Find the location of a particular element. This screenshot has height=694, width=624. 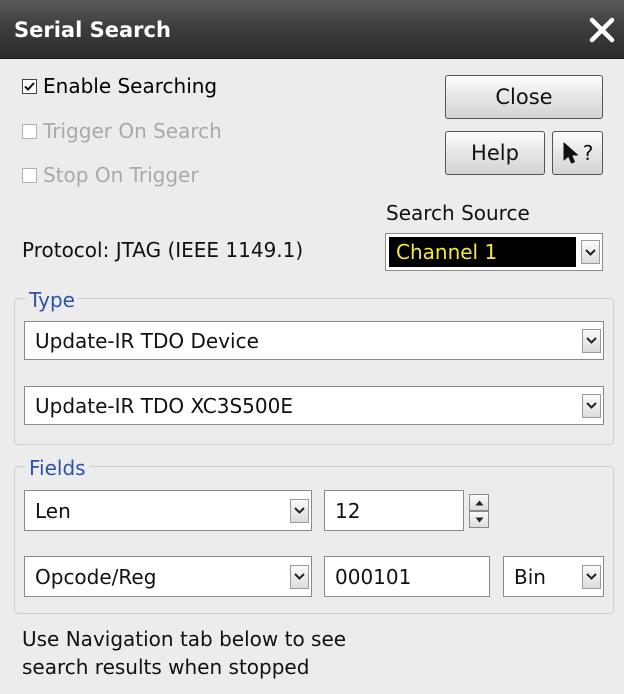

cursor-arrow-icon is located at coordinates (570, 153).